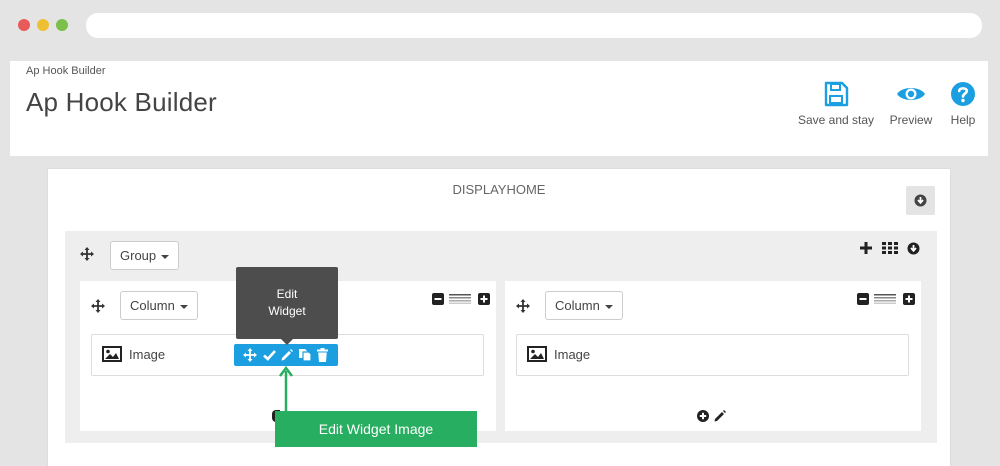 Image resolution: width=1000 pixels, height=466 pixels. Describe the element at coordinates (287, 311) in the screenshot. I see `tooltip-line-2: Widget` at that location.